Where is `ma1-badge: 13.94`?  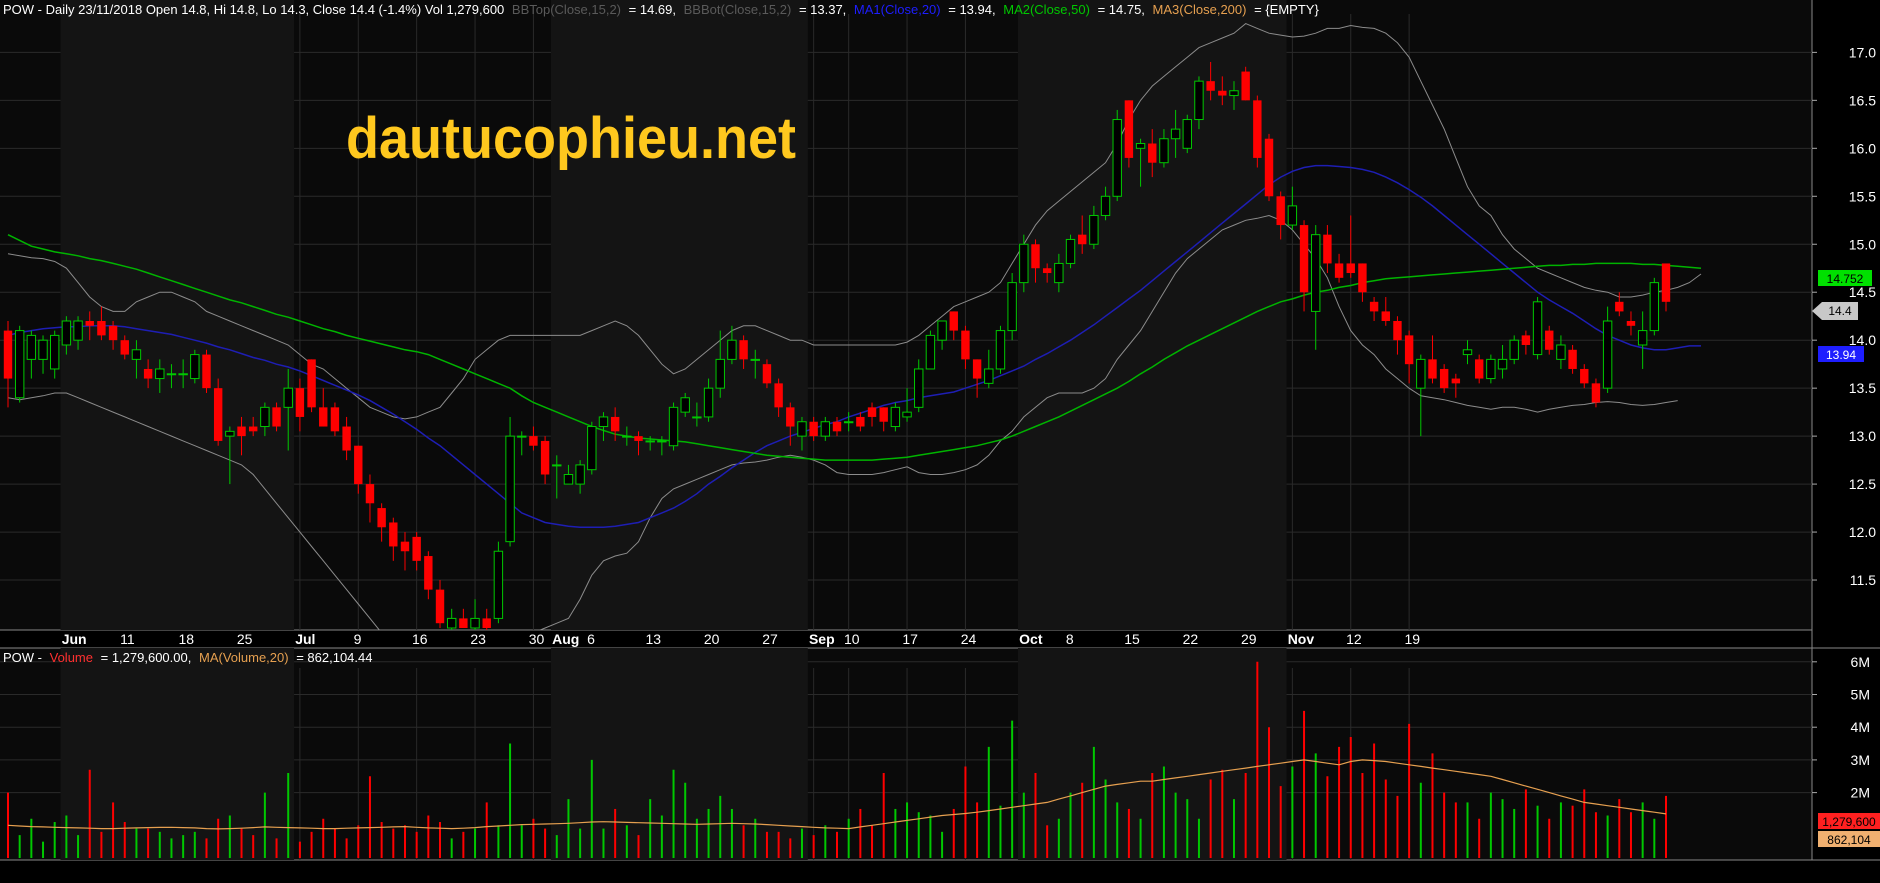
ma1-badge: 13.94 is located at coordinates (1841, 354).